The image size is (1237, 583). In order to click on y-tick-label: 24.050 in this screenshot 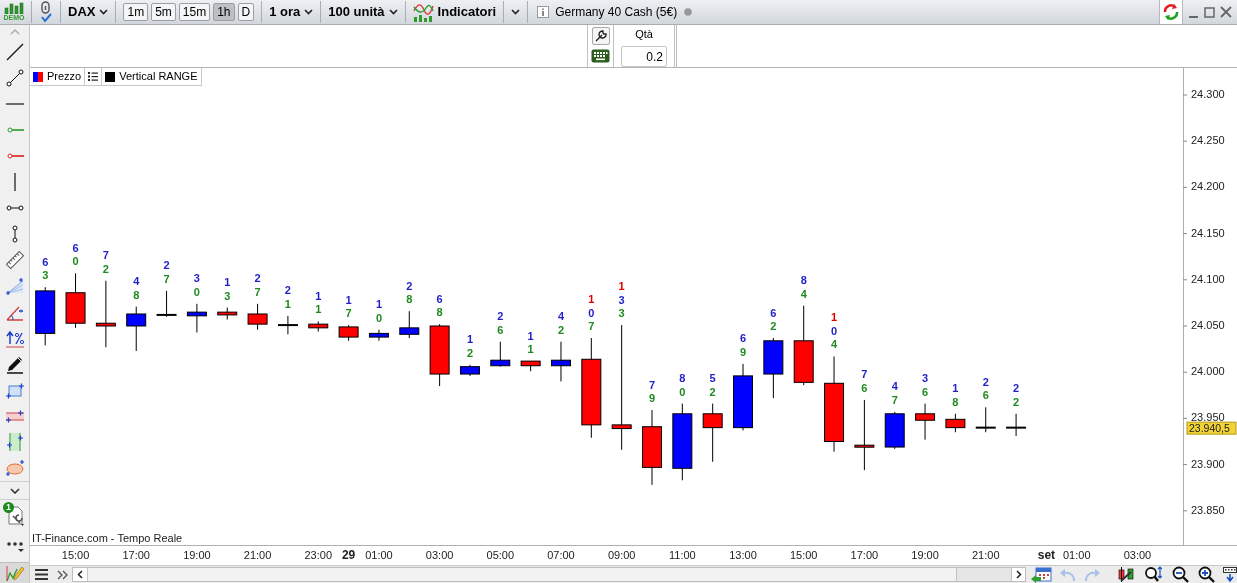, I will do `click(1208, 325)`.